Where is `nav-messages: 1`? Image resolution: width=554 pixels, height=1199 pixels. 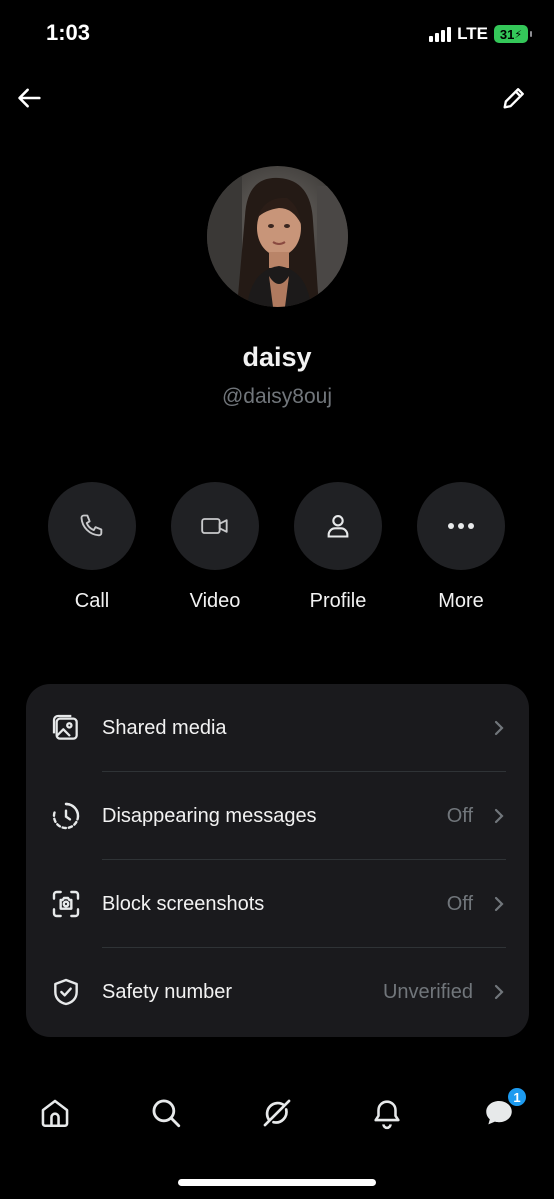
nav-messages: 1 is located at coordinates (501, 1112).